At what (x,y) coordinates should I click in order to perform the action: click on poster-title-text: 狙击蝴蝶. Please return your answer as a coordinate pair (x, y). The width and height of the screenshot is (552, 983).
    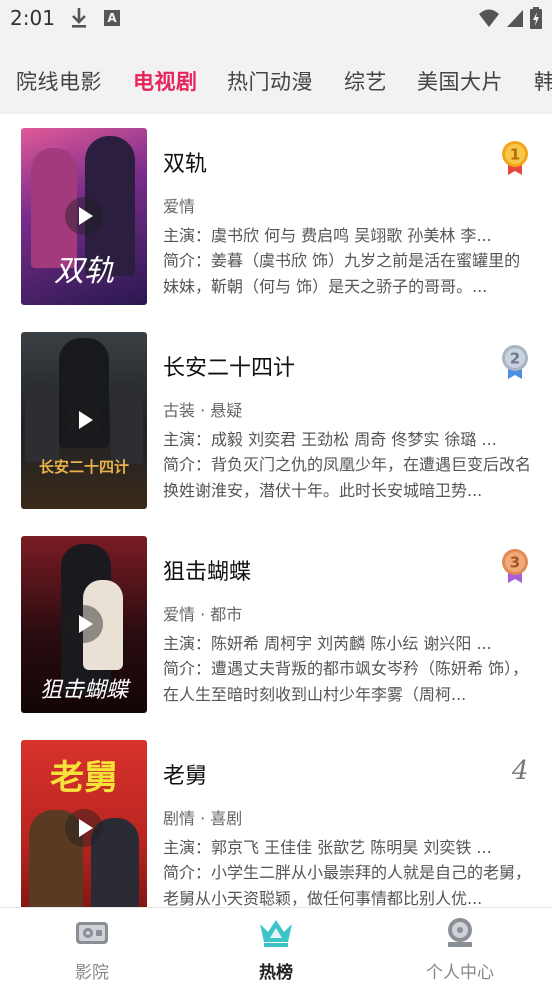
    Looking at the image, I should click on (83, 690).